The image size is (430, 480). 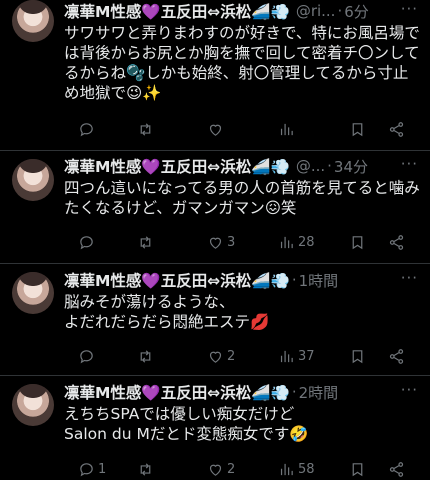 I want to click on tweet-actions: 3 28, so click(x=241, y=242).